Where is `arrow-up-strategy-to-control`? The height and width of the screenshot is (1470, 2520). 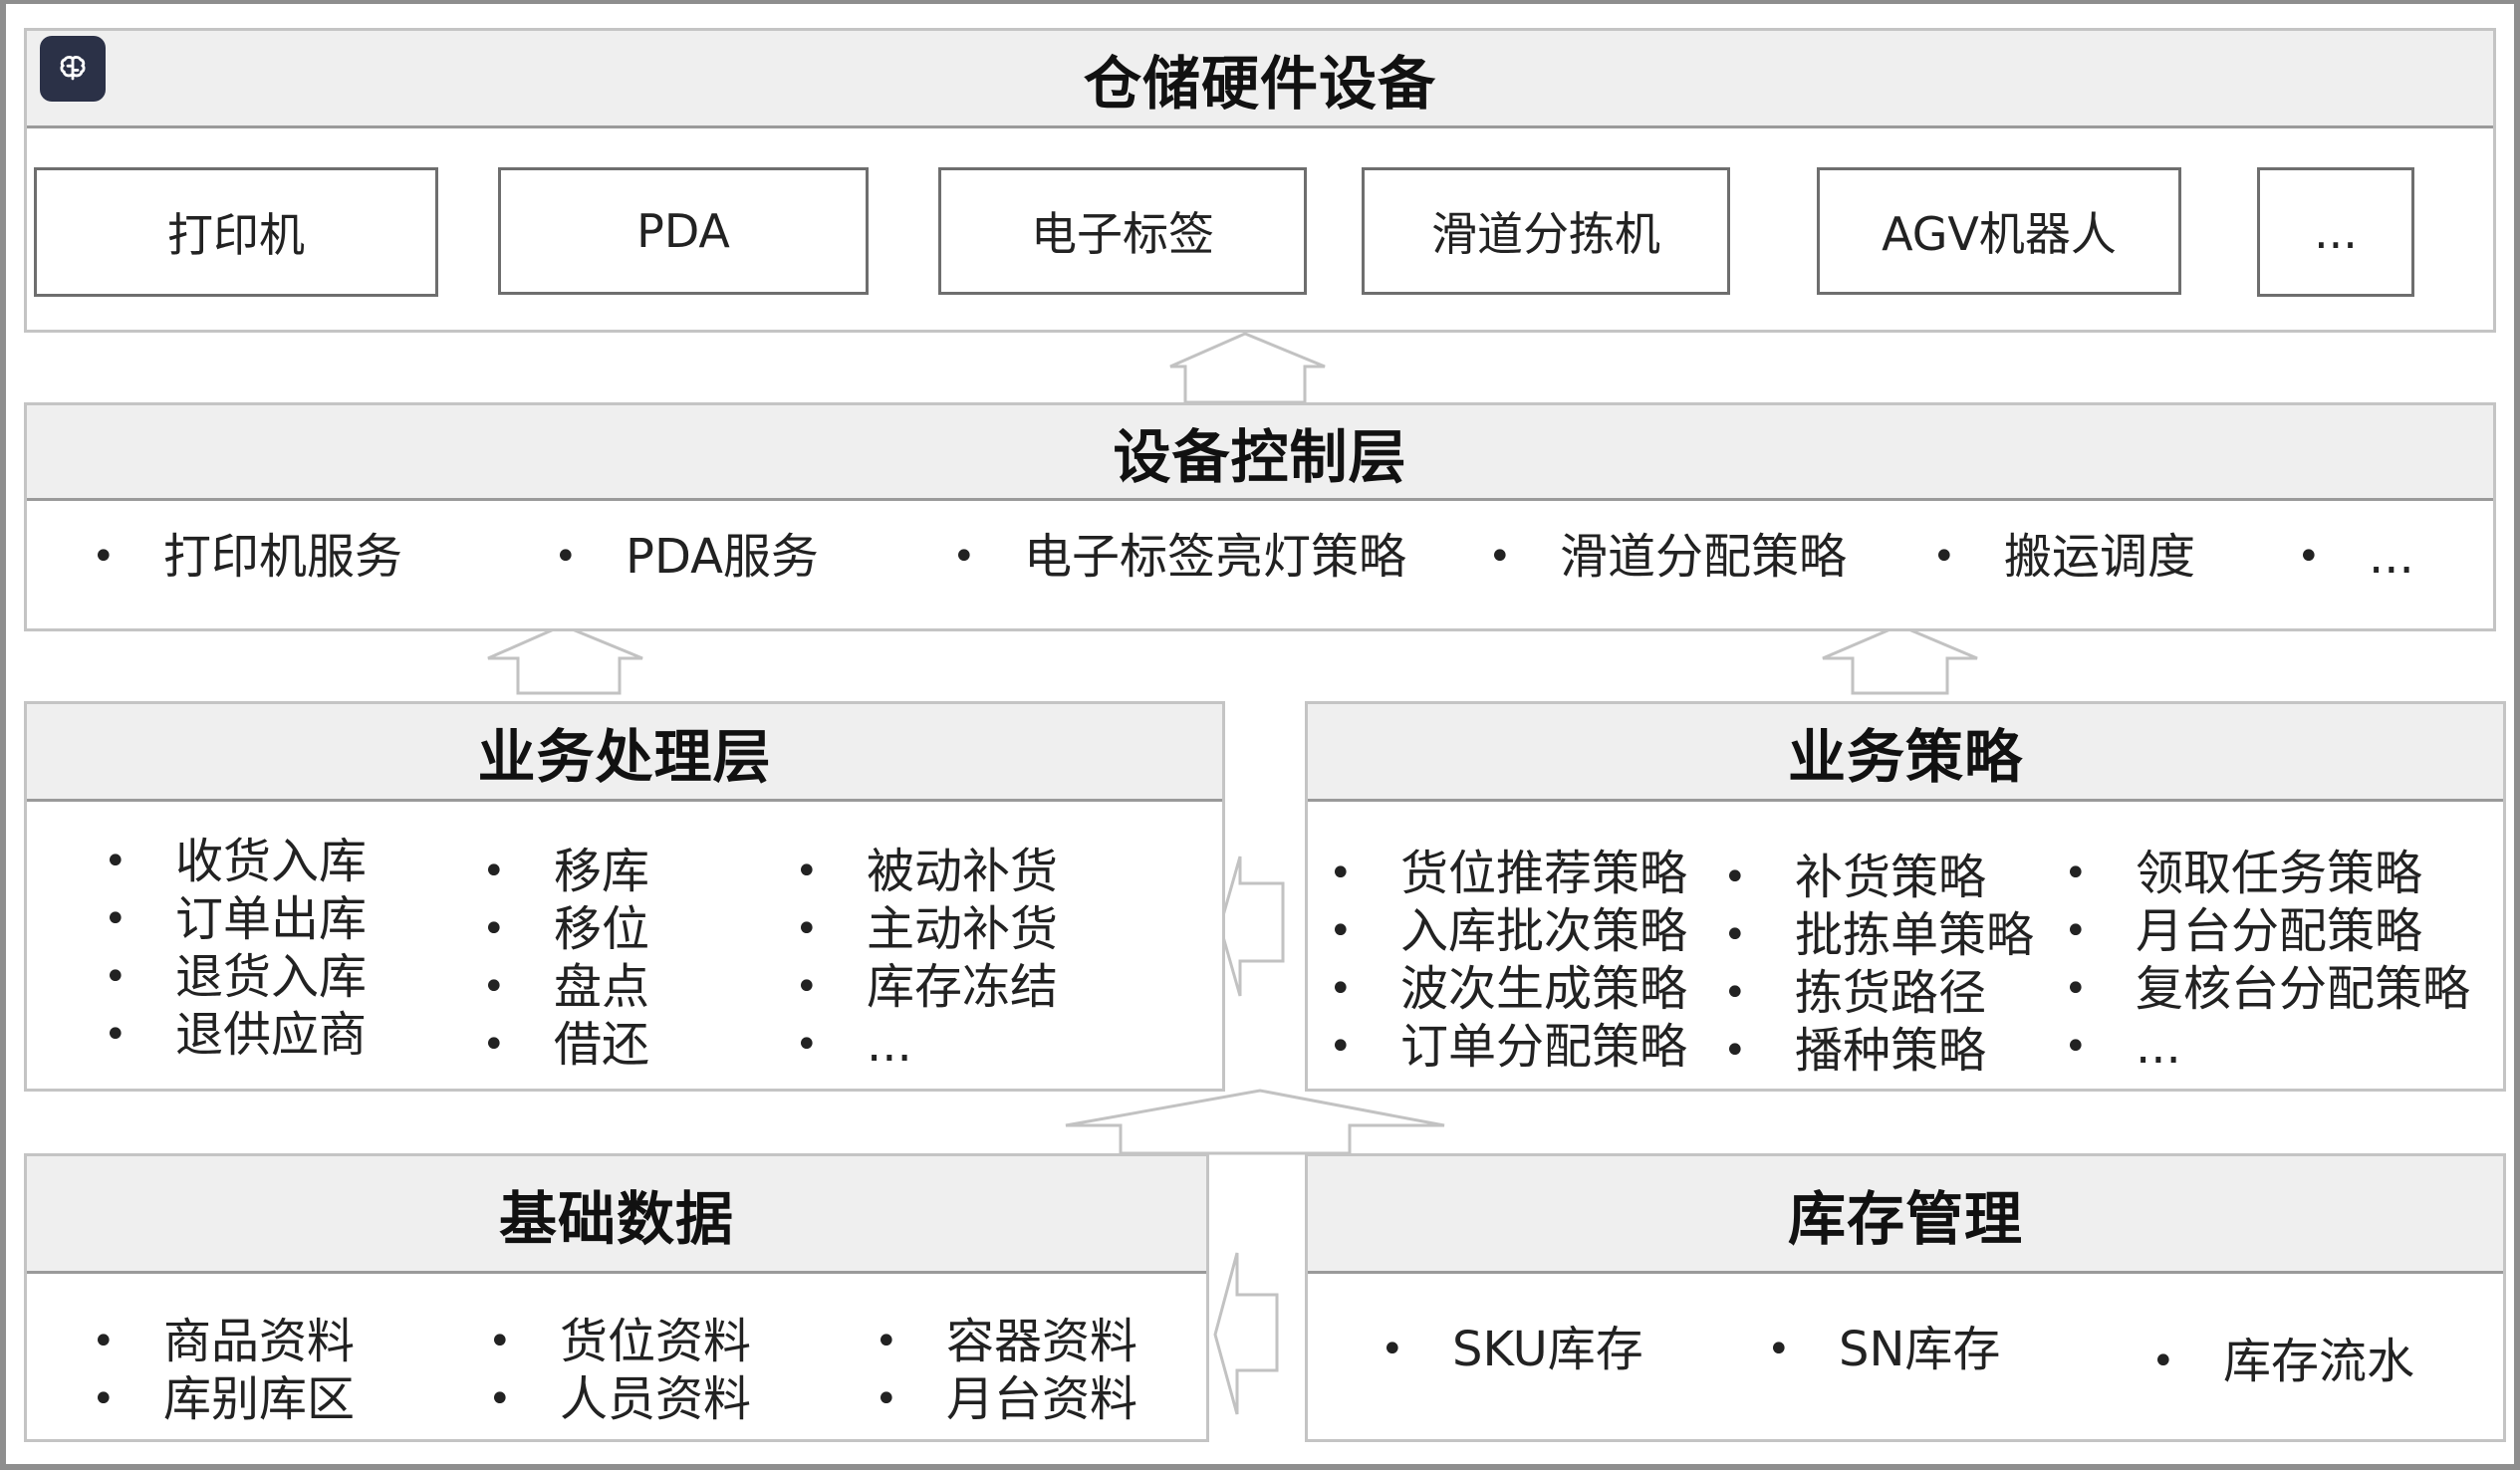
arrow-up-strategy-to-control is located at coordinates (1900, 659).